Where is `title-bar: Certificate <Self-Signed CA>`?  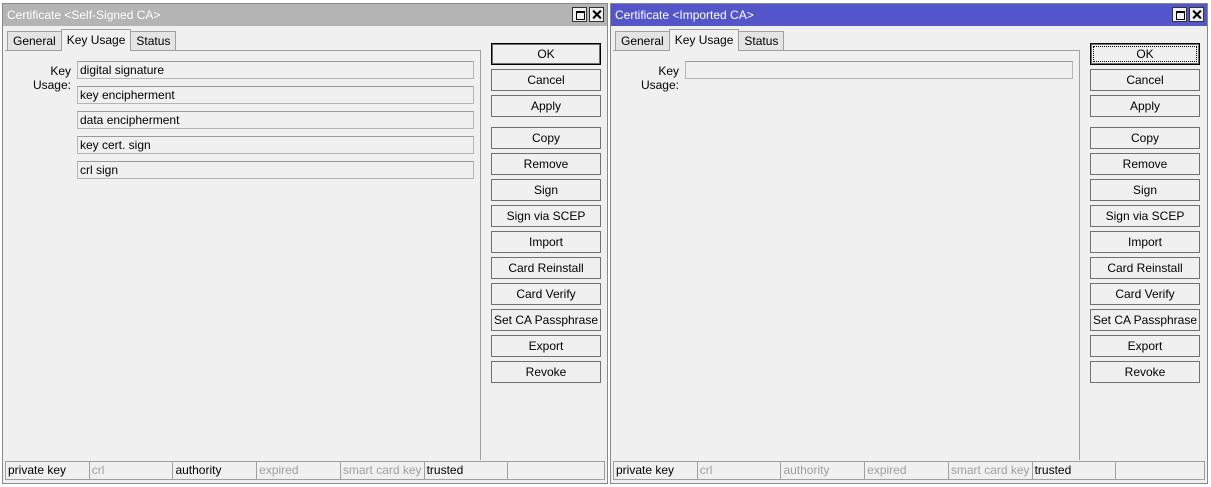 title-bar: Certificate <Self-Signed CA> is located at coordinates (305, 15).